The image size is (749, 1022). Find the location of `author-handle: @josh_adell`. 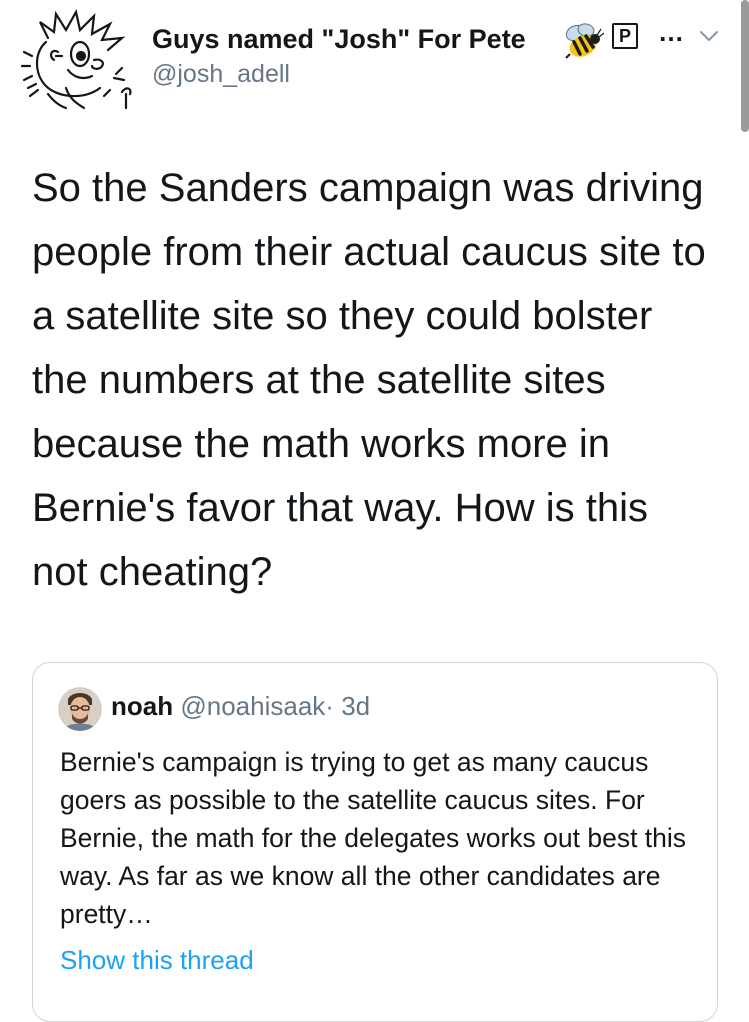

author-handle: @josh_adell is located at coordinates (221, 74).